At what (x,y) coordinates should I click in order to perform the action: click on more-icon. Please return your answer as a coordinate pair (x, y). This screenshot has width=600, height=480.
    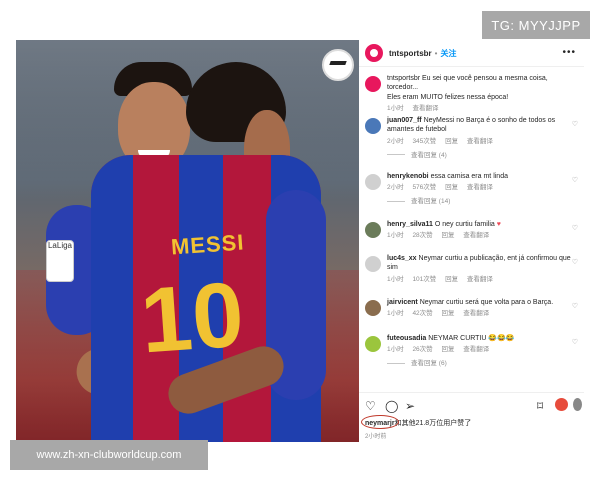
    Looking at the image, I should click on (577, 404).